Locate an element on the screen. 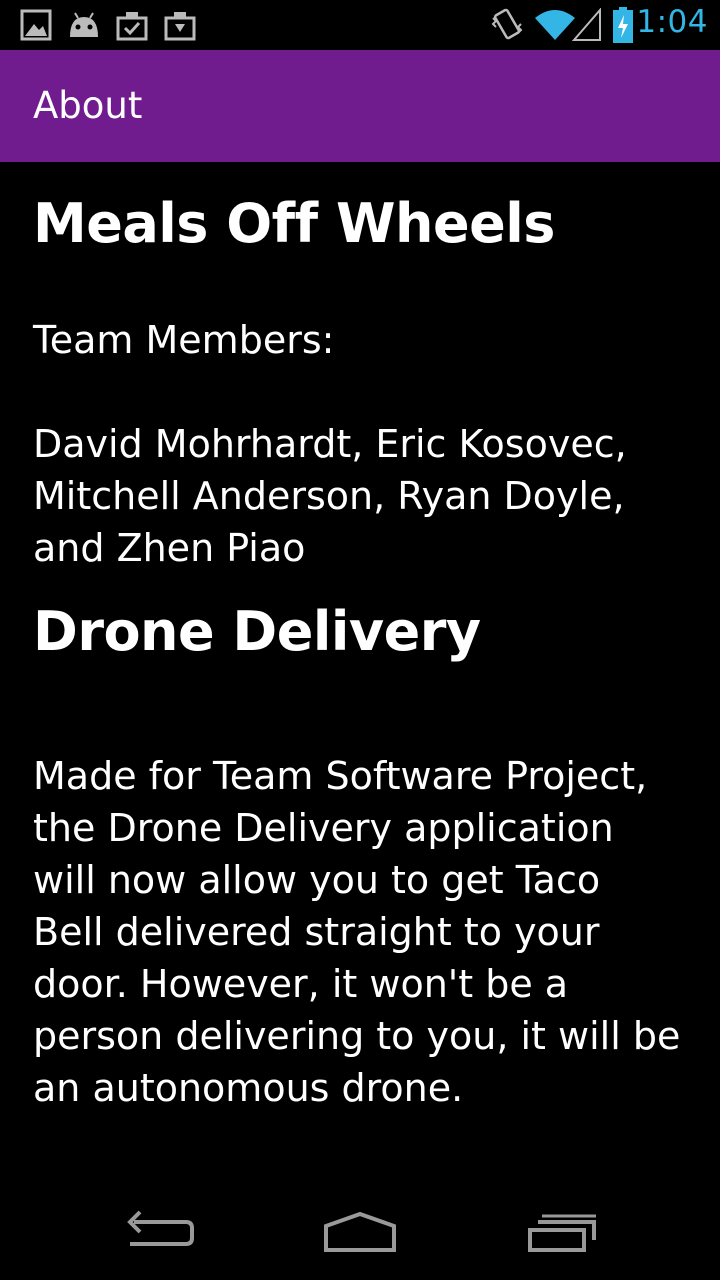 Image resolution: width=720 pixels, height=1280 pixels. download-icon is located at coordinates (180, 27).